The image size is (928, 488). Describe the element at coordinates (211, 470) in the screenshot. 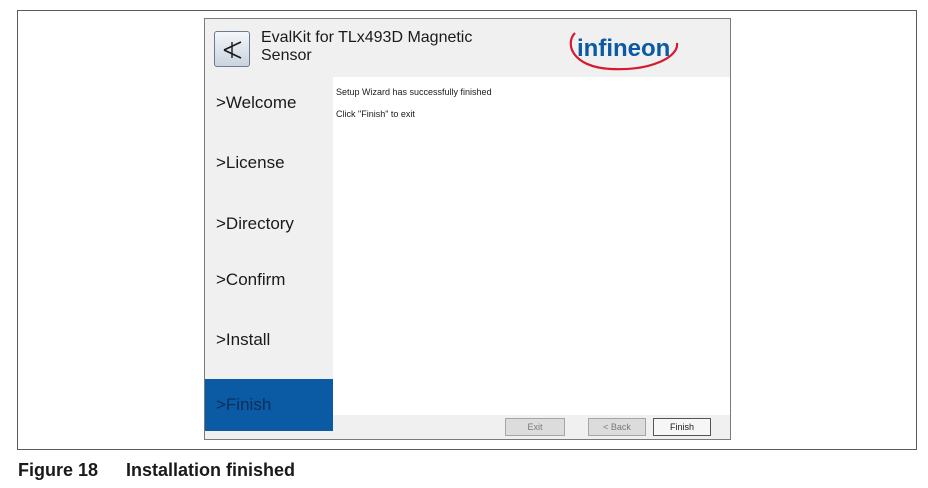

I see `figure-title: Installation finished` at that location.